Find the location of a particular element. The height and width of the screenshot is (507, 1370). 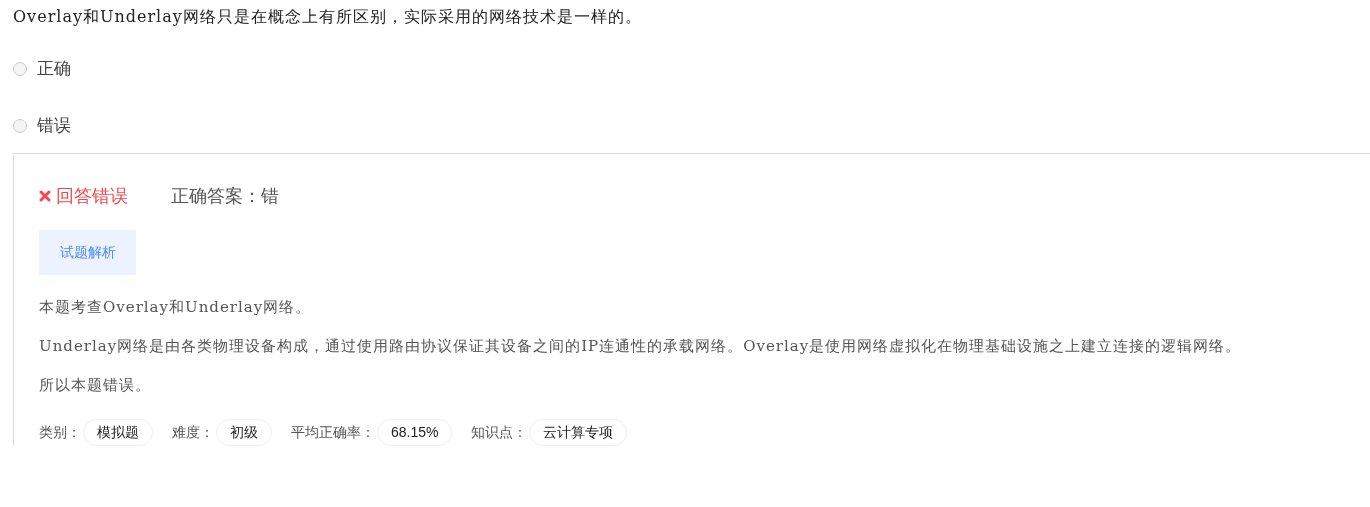

meta-label: 难度： is located at coordinates (193, 432).